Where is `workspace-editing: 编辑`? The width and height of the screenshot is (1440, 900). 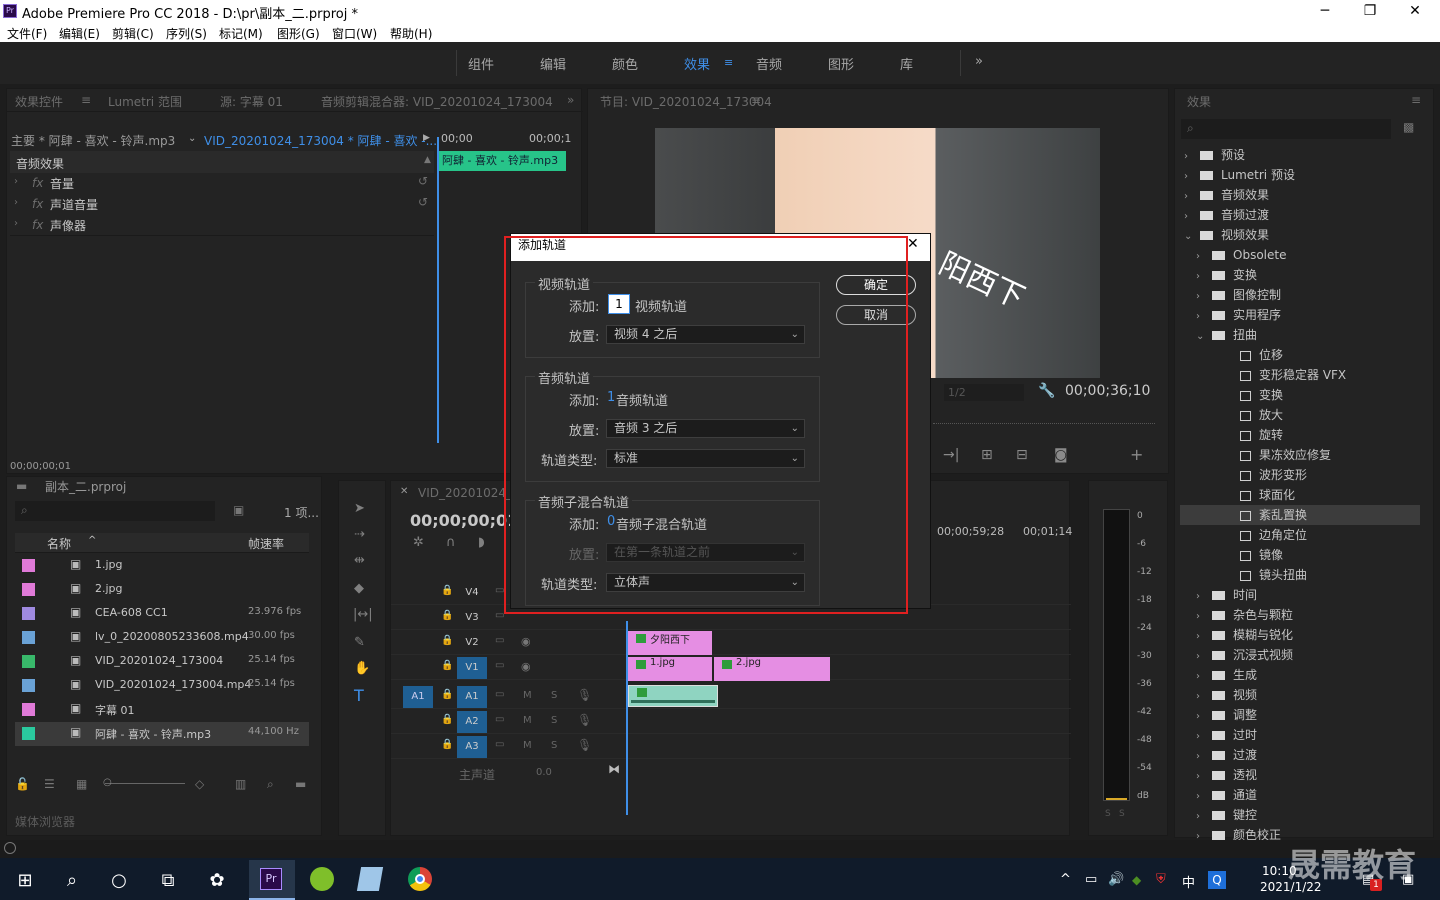
workspace-editing: 编辑 is located at coordinates (553, 63).